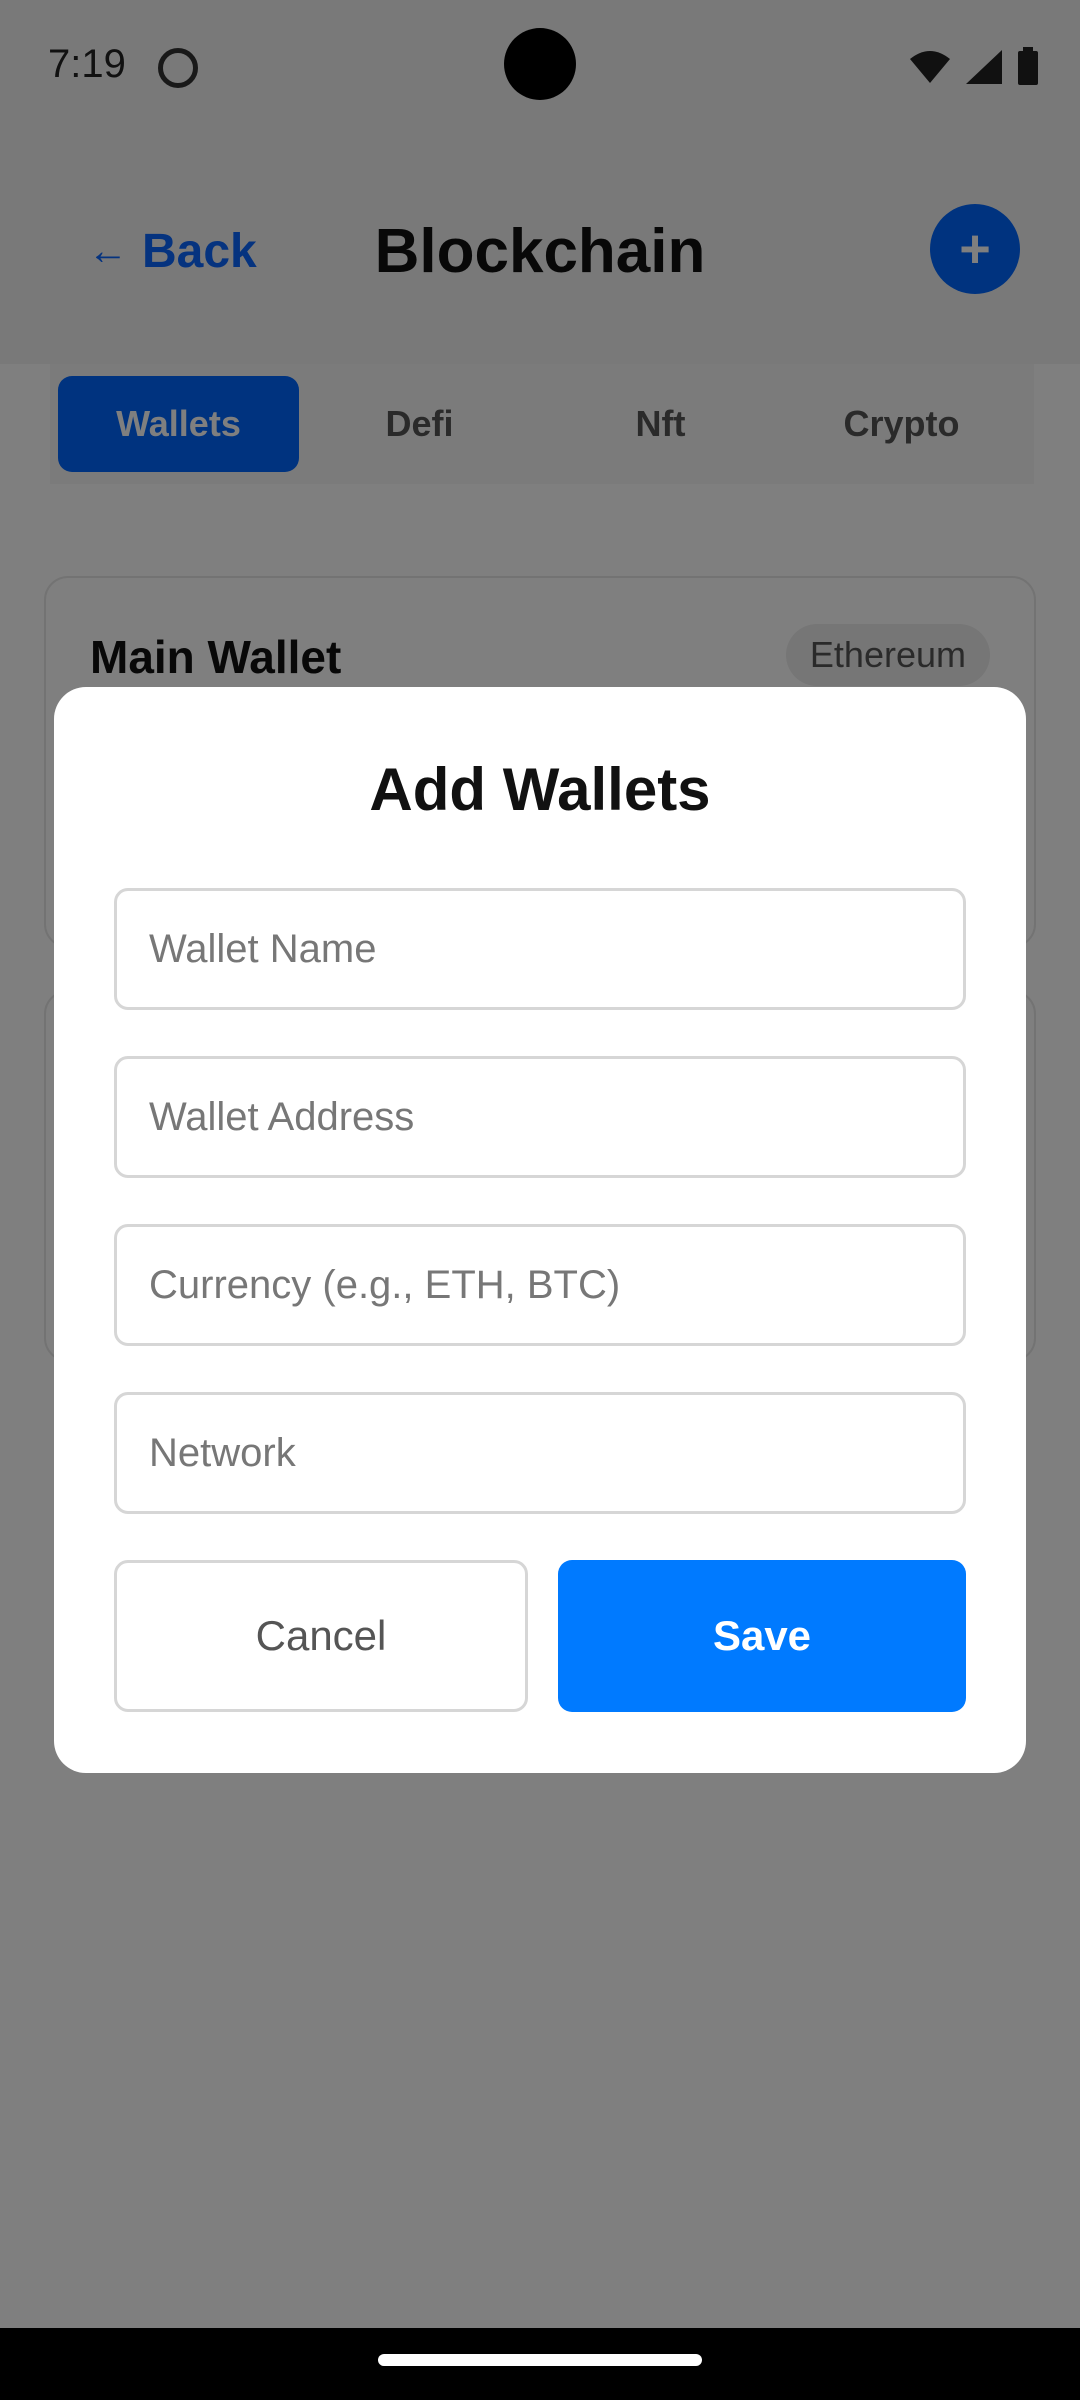  Describe the element at coordinates (540, 1285) in the screenshot. I see `currency-input` at that location.